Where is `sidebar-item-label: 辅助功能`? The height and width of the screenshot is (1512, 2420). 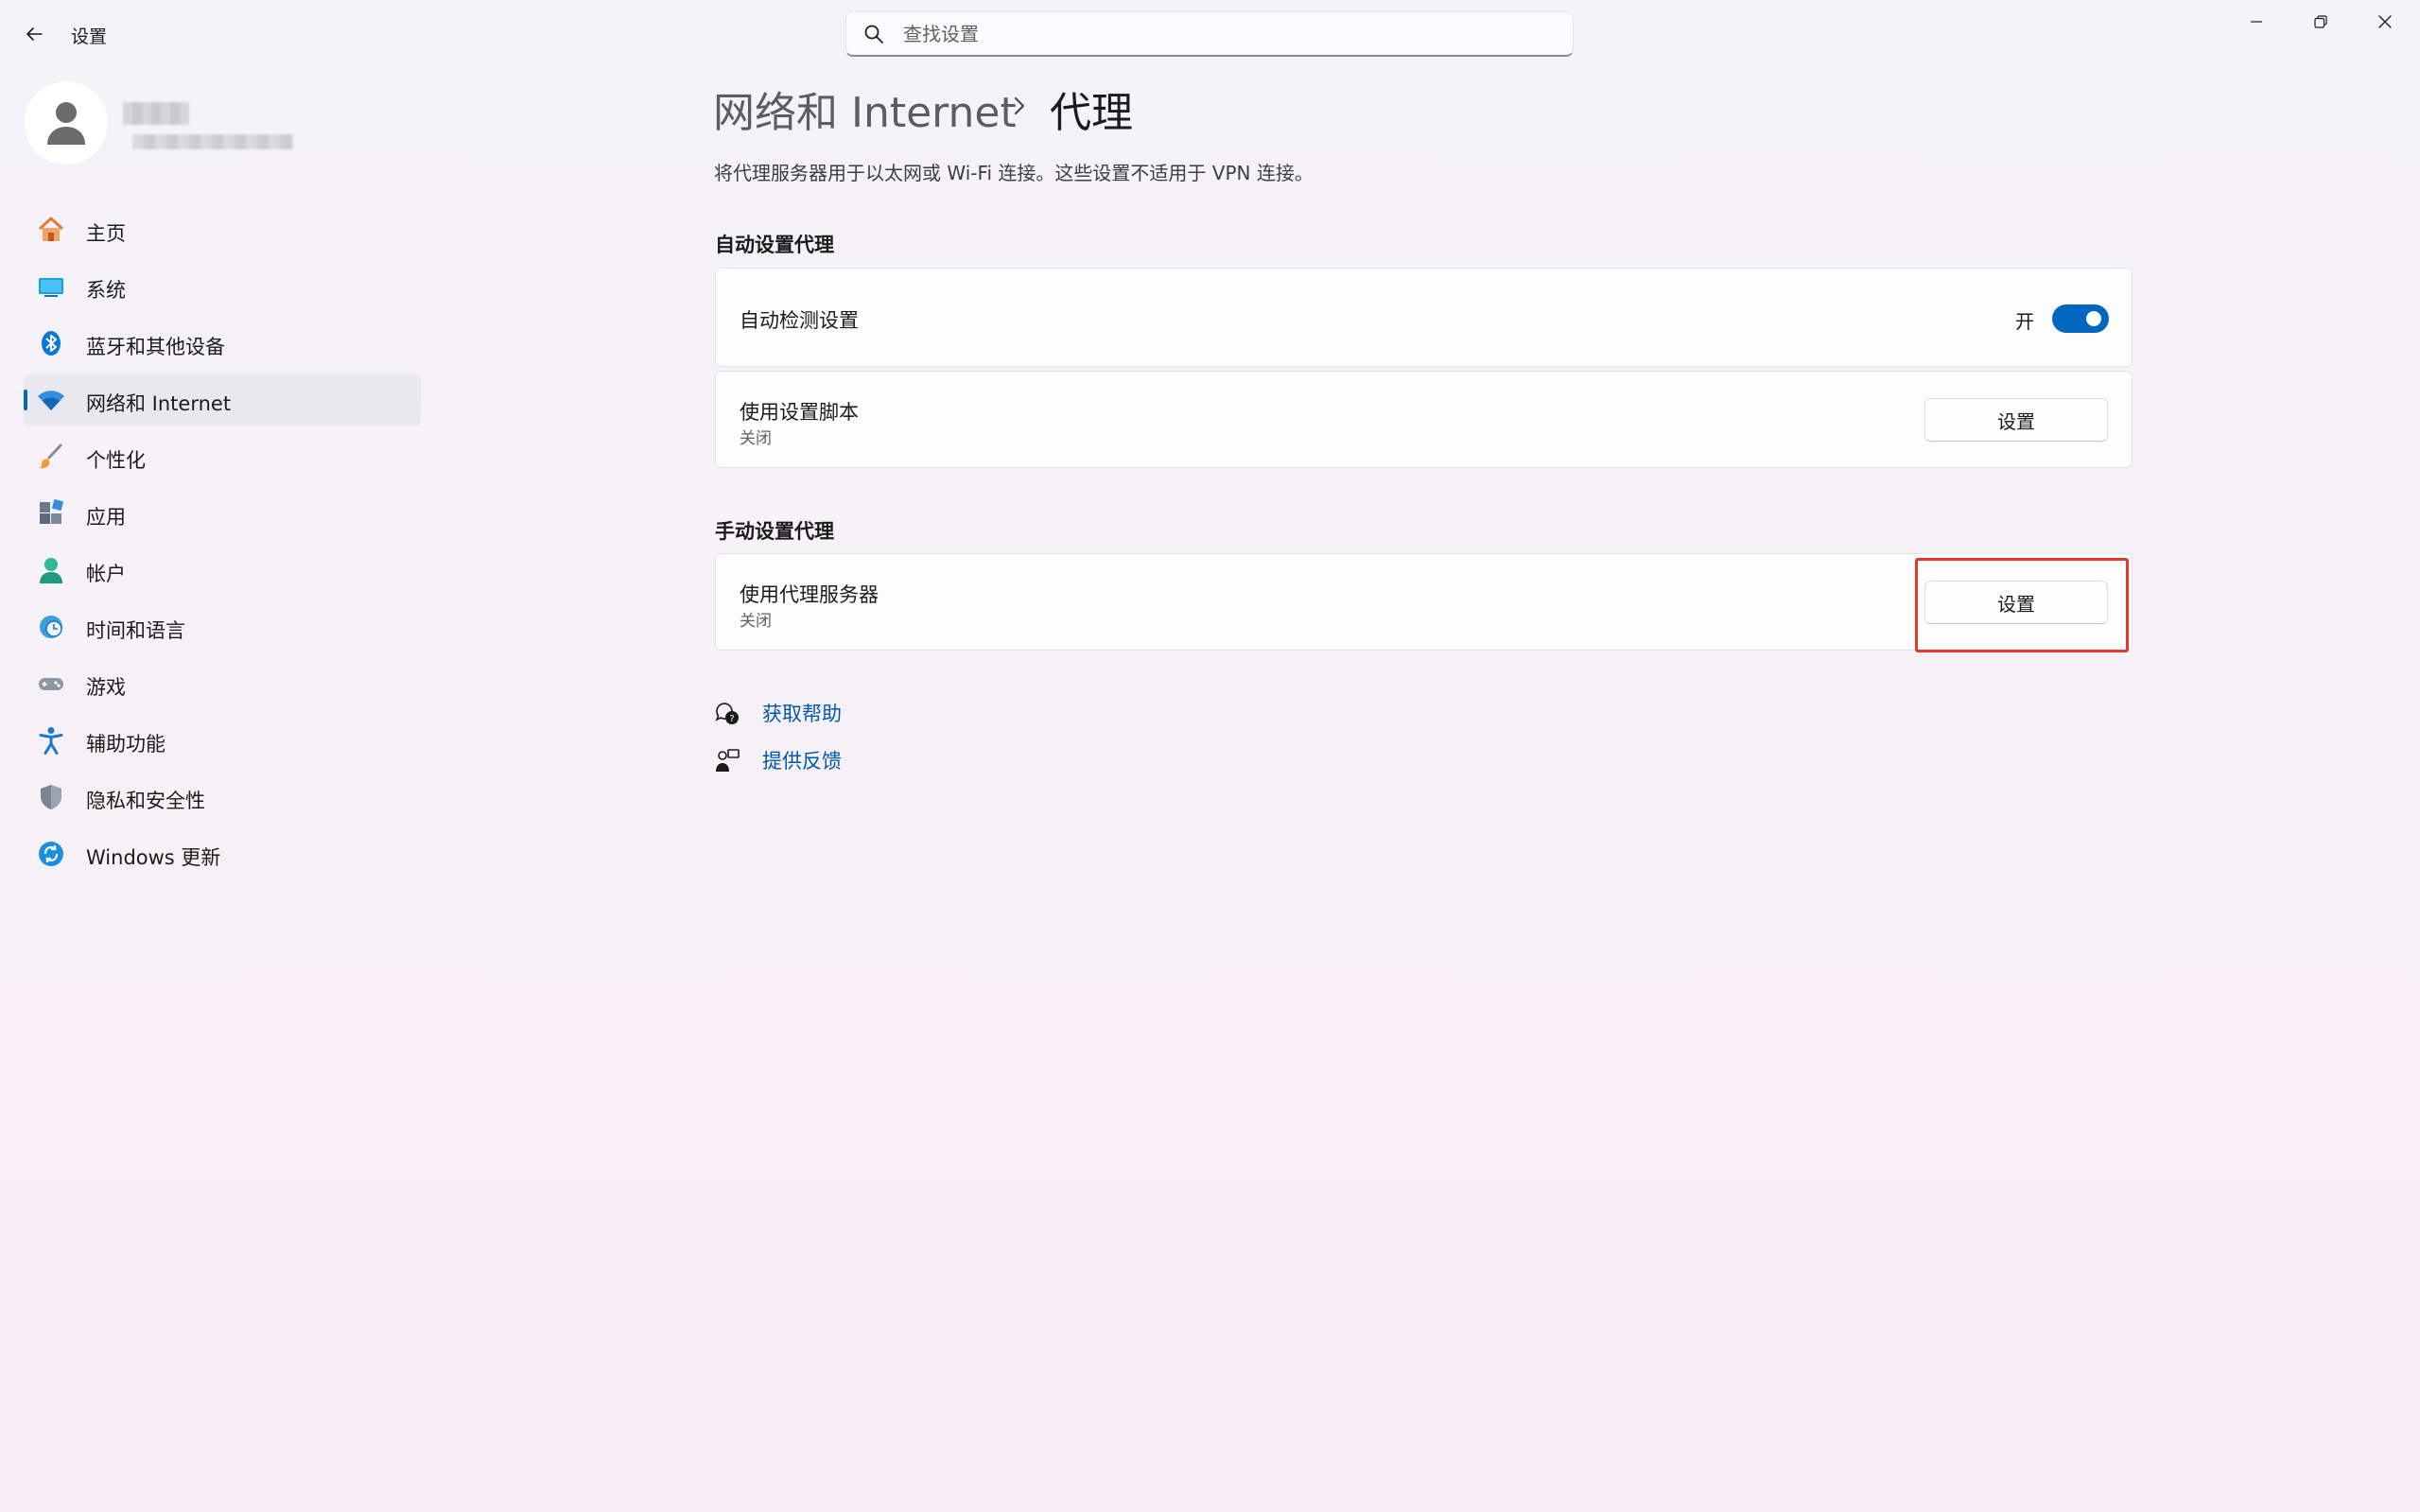
sidebar-item-label: 辅助功能 is located at coordinates (125, 744).